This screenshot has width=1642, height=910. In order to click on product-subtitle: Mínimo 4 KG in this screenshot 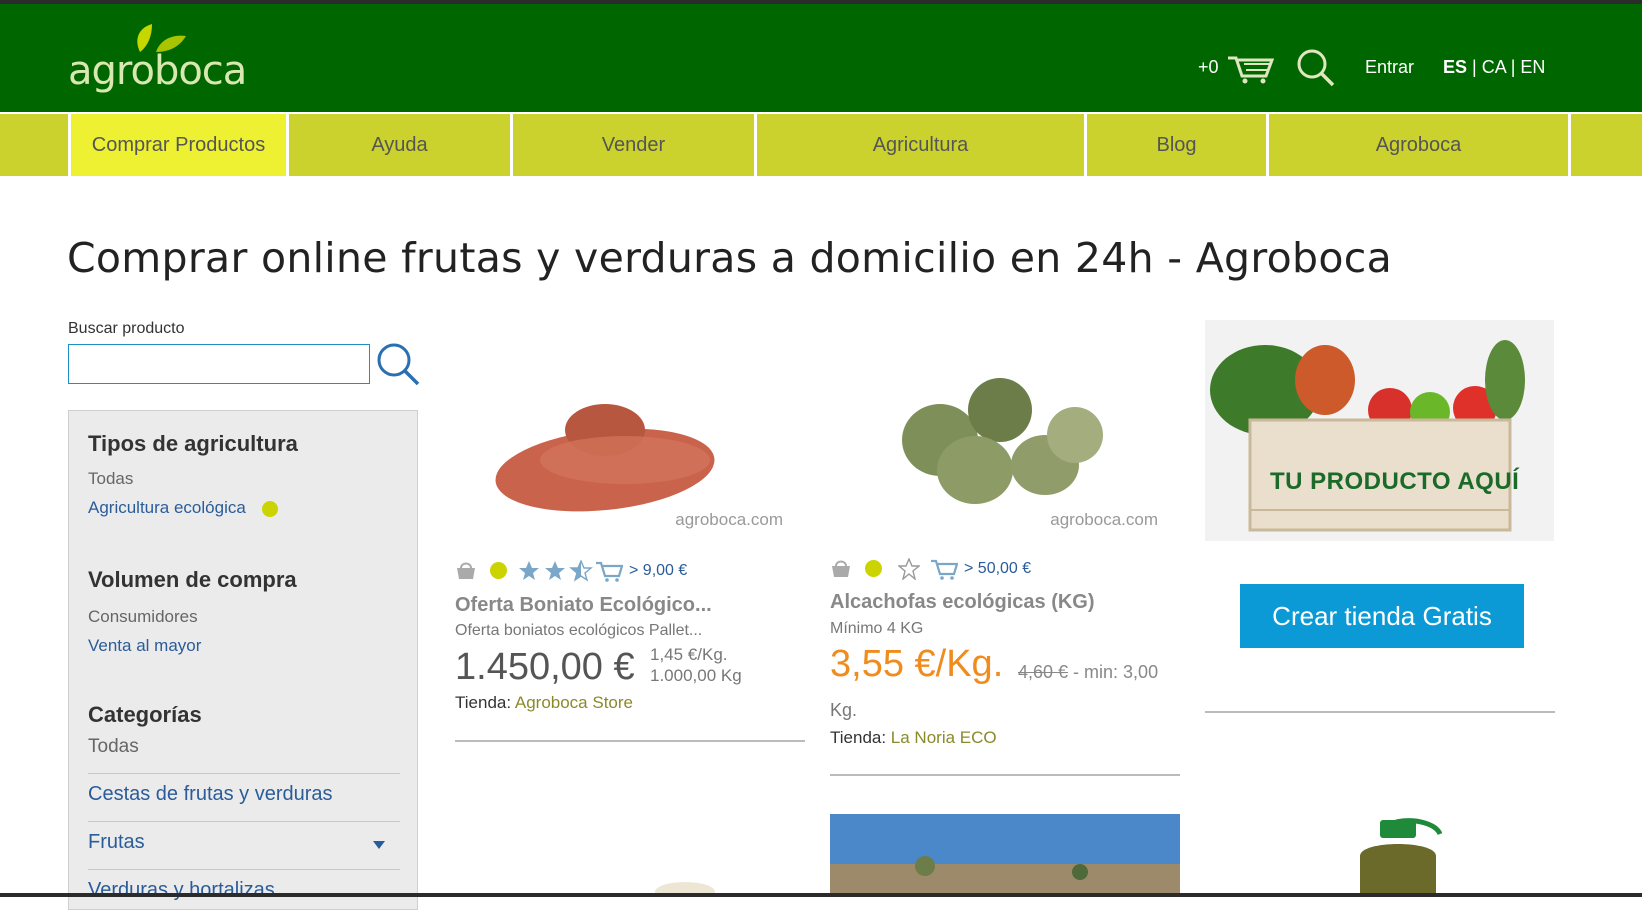, I will do `click(877, 628)`.